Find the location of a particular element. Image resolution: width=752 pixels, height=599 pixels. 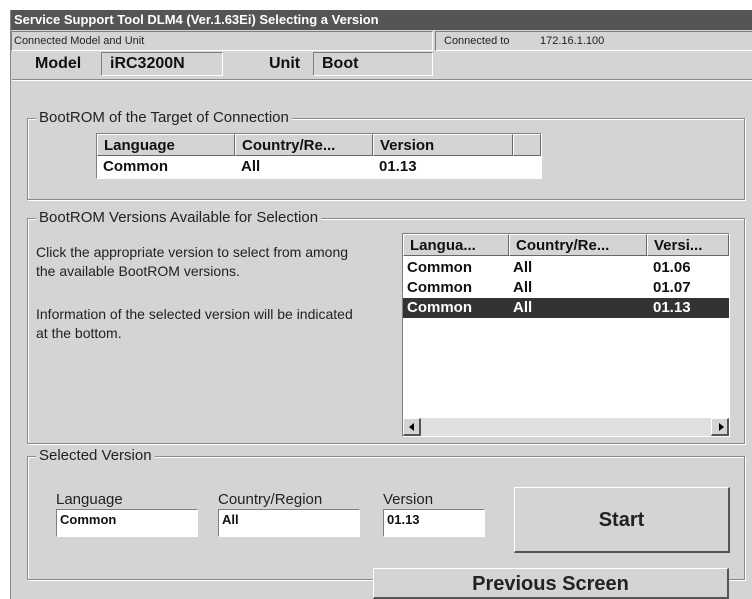

connected-to-frame: Connected to 172.16.1.100 is located at coordinates (593, 41).